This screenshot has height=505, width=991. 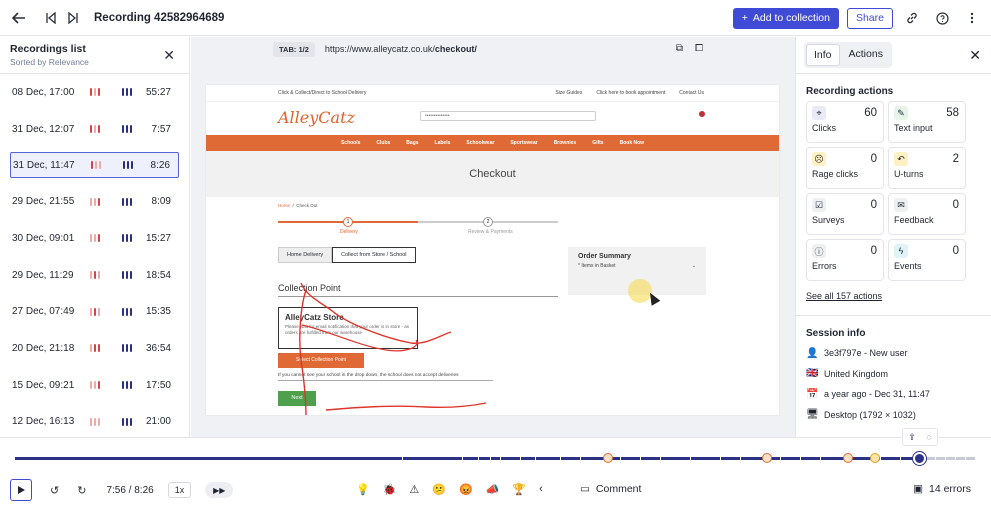 What do you see at coordinates (493, 489) in the screenshot?
I see `megaphone-icon: 📣` at bounding box center [493, 489].